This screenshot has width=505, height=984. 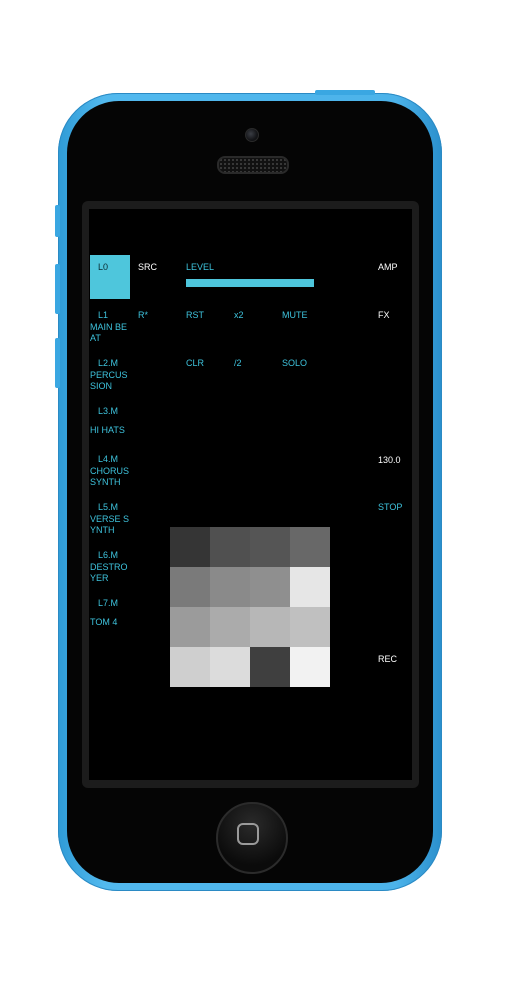 What do you see at coordinates (108, 555) in the screenshot?
I see `track-l6-id: L6.M` at bounding box center [108, 555].